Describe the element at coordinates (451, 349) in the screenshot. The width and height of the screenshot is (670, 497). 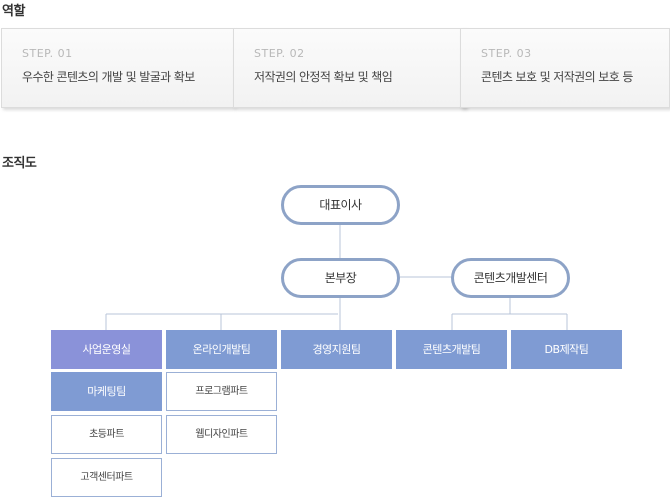
I see `dept-content-development: 콘텐츠개발팀` at that location.